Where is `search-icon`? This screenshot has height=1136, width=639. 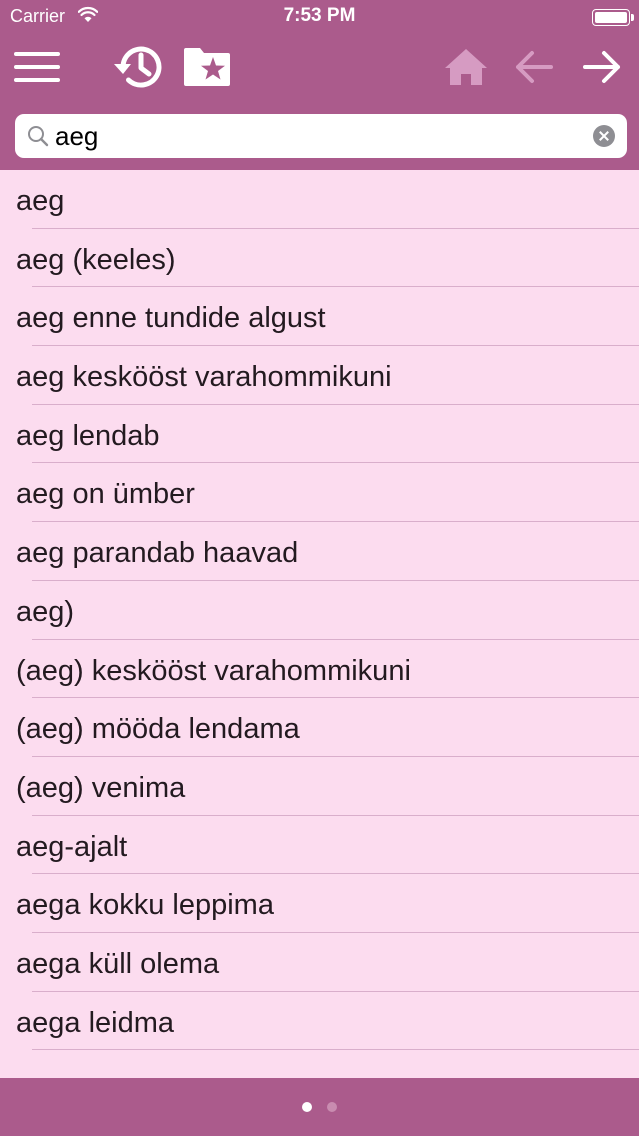 search-icon is located at coordinates (38, 136).